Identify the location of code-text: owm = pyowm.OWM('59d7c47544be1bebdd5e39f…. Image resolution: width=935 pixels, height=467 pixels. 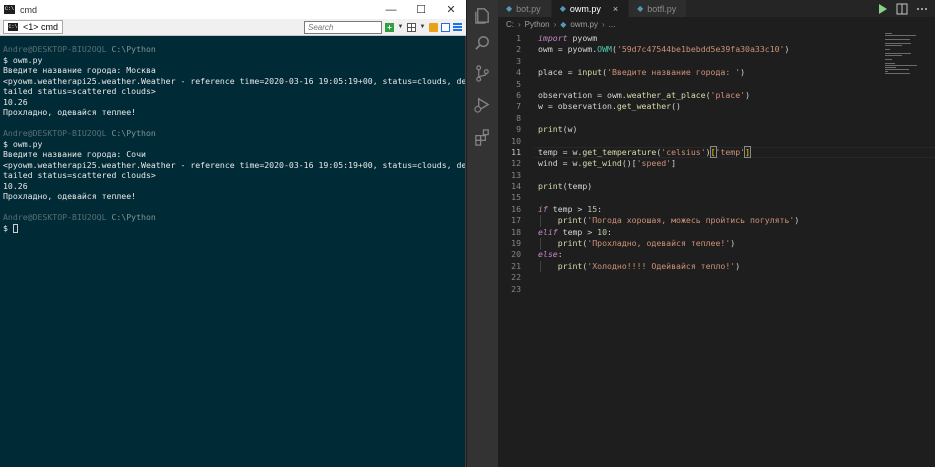
(664, 49).